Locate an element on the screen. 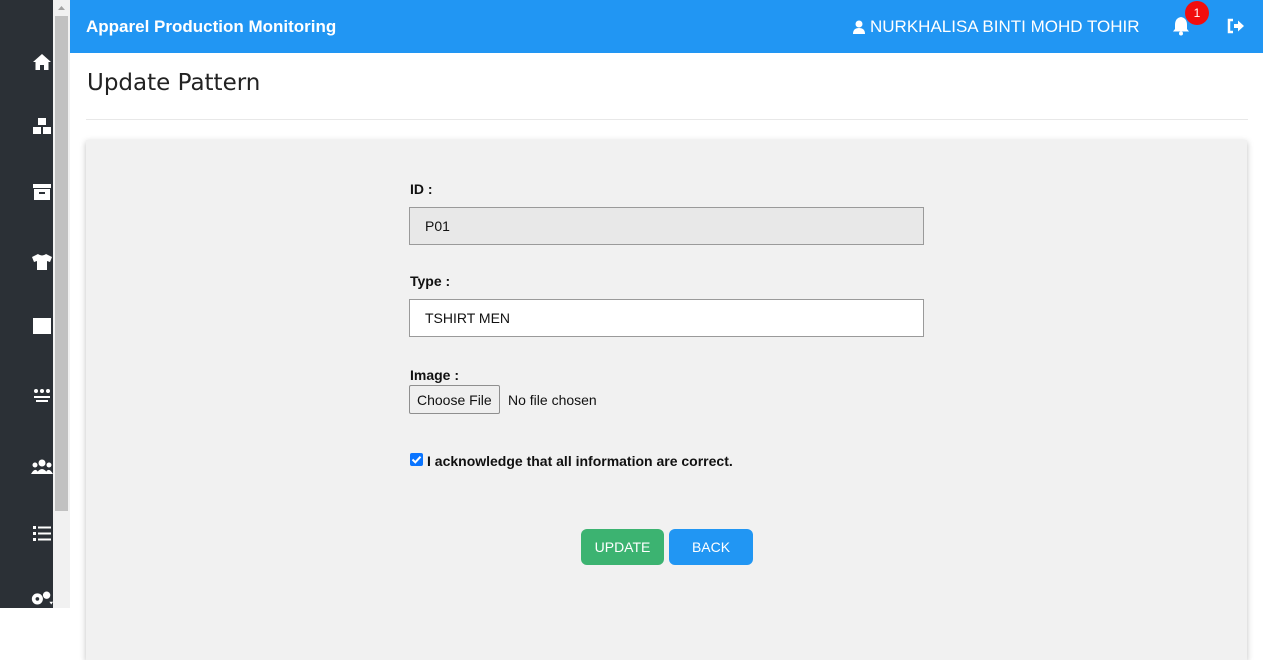 This screenshot has height=660, width=1263. type-value: TSHIRT MEN is located at coordinates (468, 318).